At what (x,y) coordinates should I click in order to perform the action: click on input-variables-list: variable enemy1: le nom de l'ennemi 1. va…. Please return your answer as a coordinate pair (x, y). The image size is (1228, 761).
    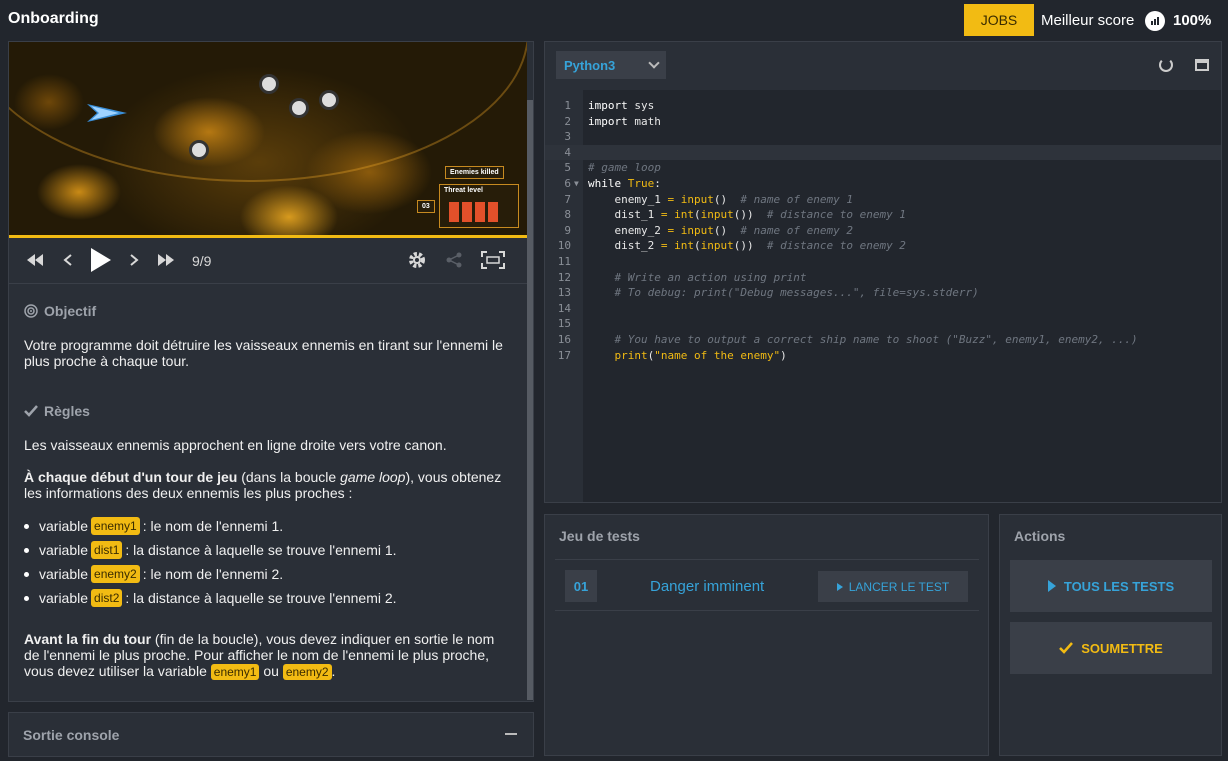
    Looking at the image, I should click on (268, 562).